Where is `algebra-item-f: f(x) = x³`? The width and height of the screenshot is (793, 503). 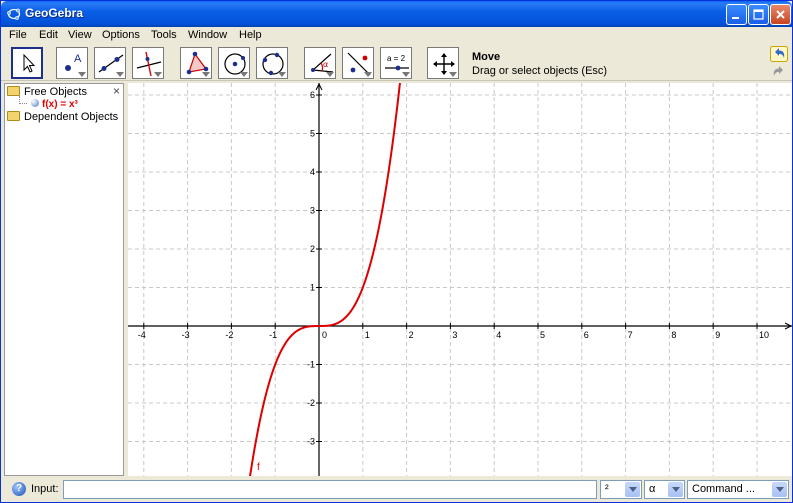 algebra-item-f: f(x) = x³ is located at coordinates (54, 104).